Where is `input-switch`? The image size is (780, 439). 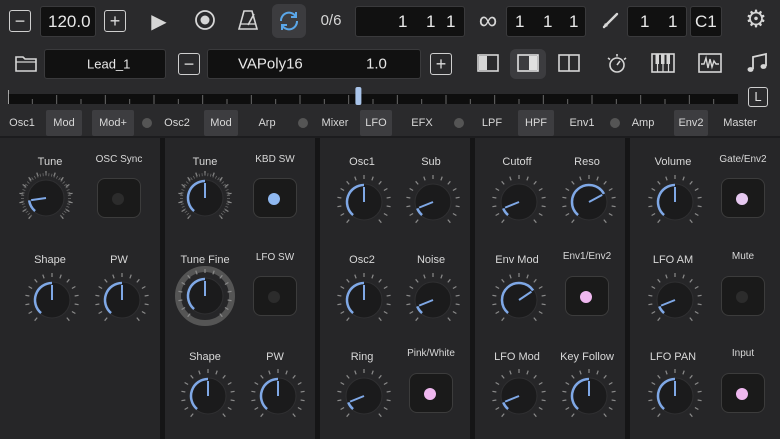
input-switch is located at coordinates (743, 393).